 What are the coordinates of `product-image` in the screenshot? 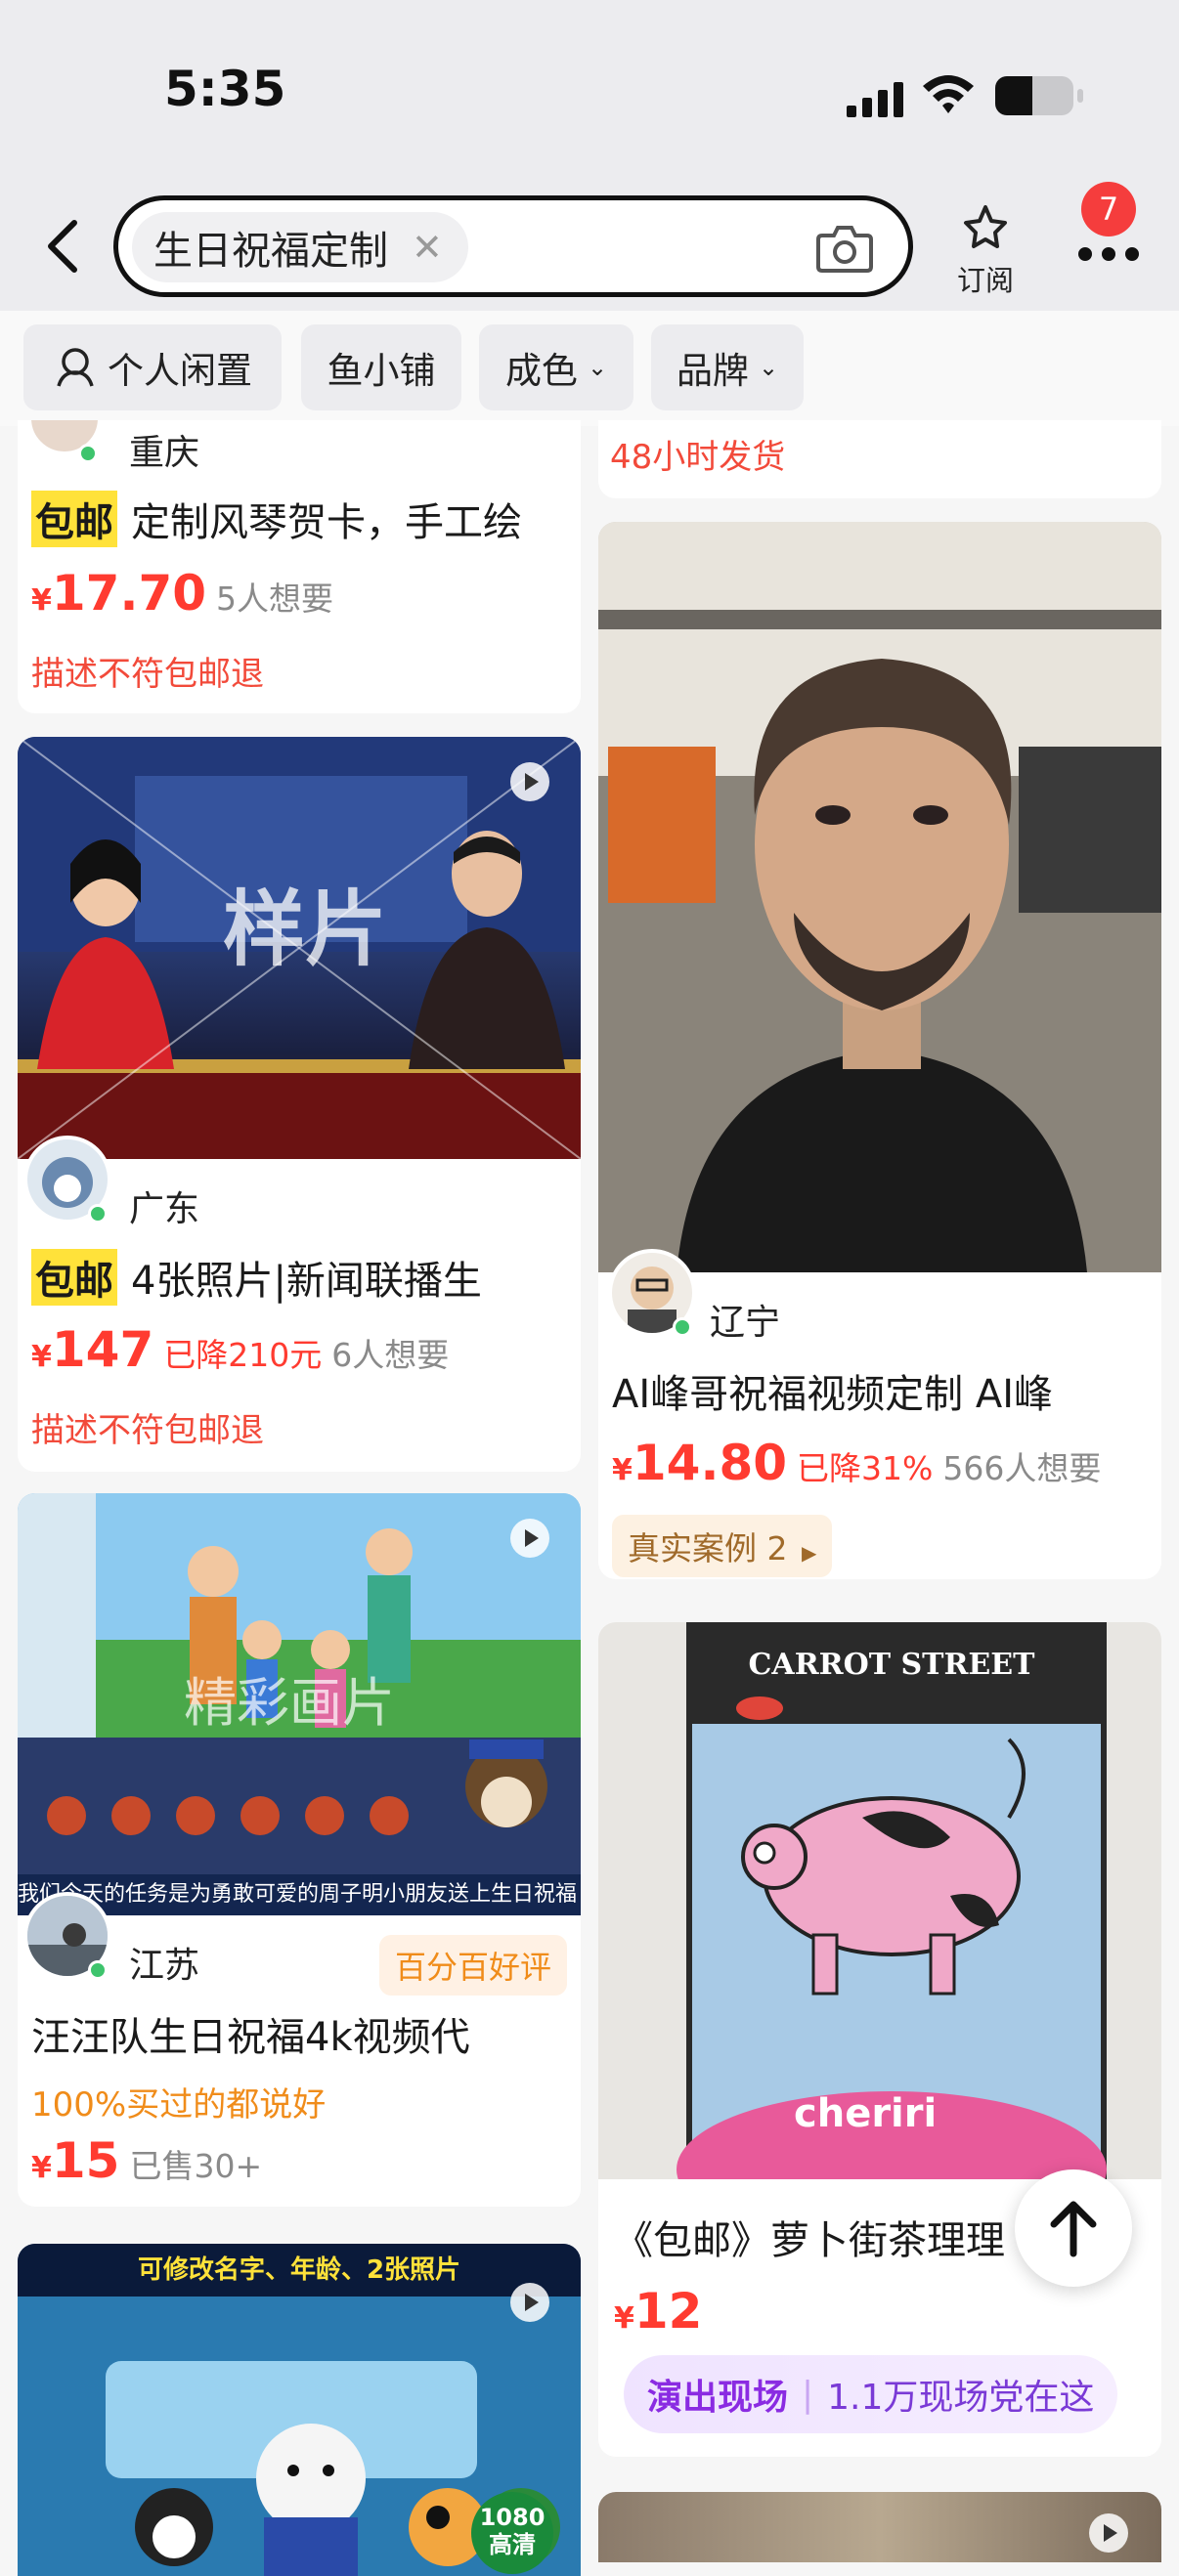 It's located at (879, 897).